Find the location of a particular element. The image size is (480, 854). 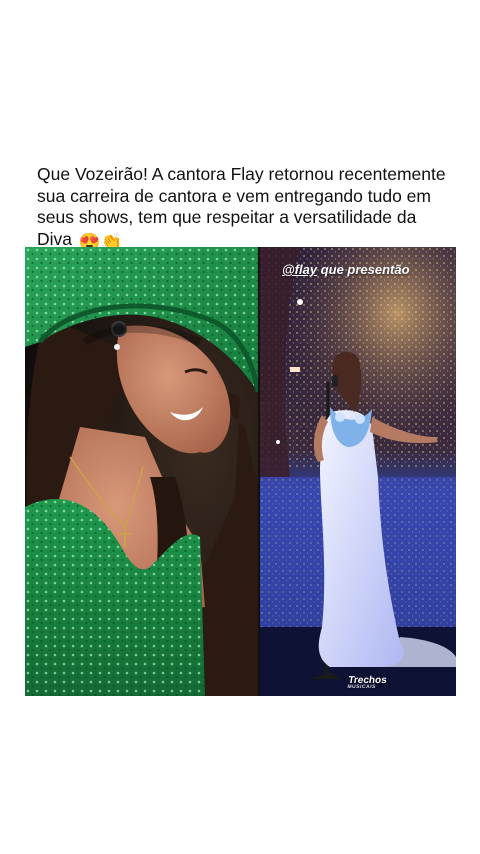

story-caption-overlay: @flay que presentão is located at coordinates (346, 269).